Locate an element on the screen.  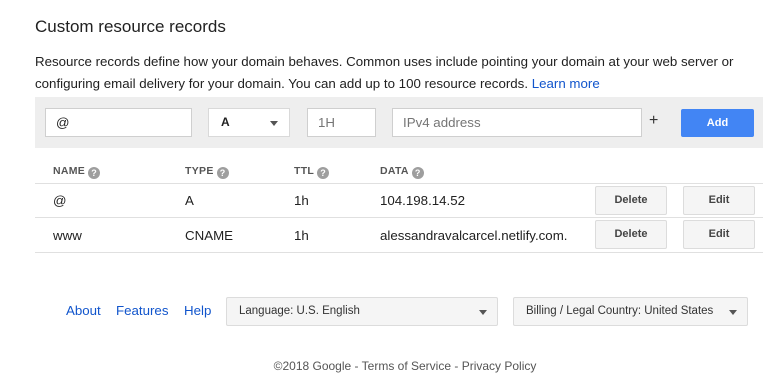
row-data: alessandravalcarcel.netlify.com. is located at coordinates (474, 235).